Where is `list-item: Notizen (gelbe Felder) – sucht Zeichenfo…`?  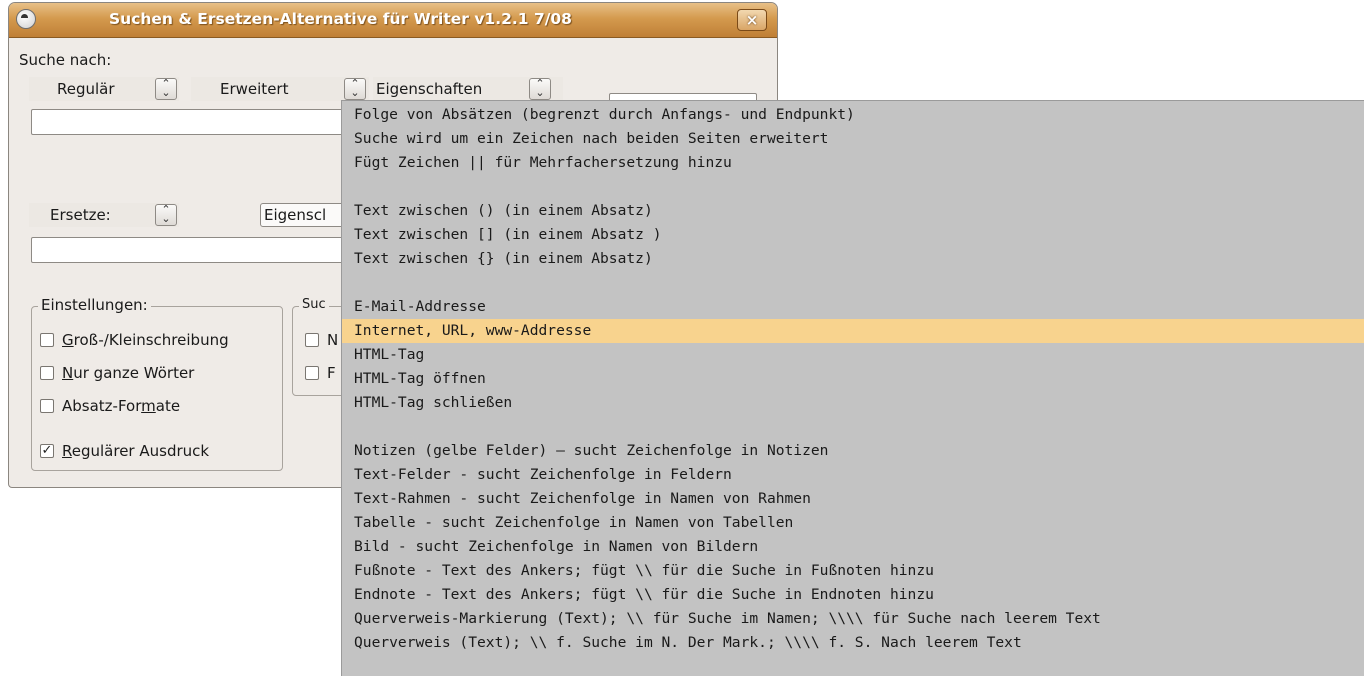
list-item: Notizen (gelbe Felder) – sucht Zeichenfo… is located at coordinates (853, 451).